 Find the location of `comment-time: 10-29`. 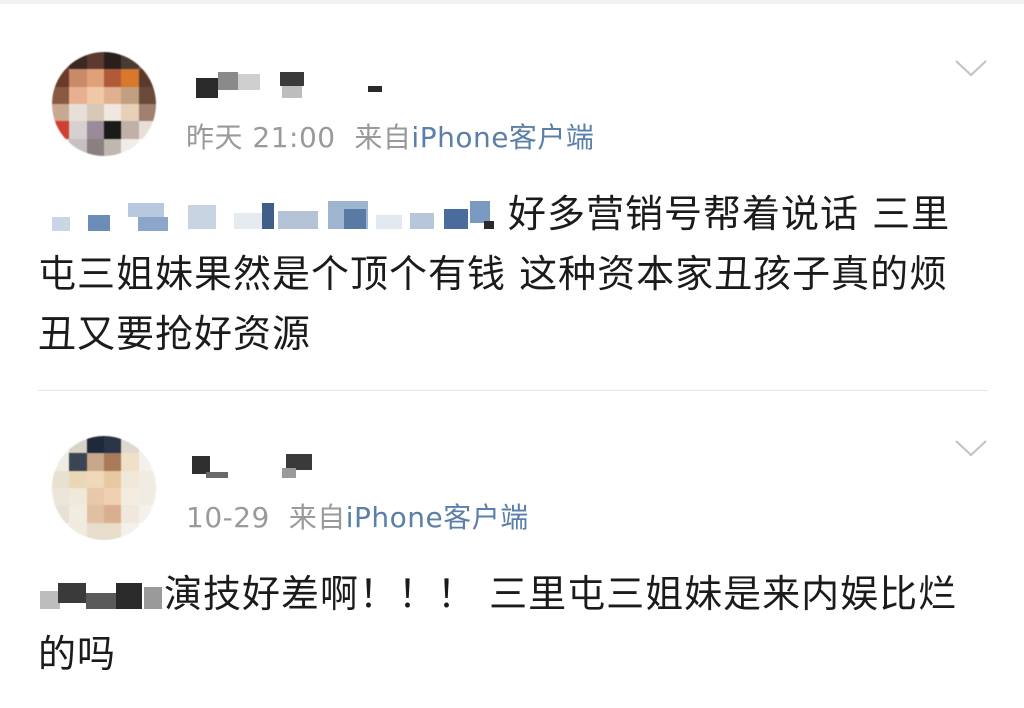

comment-time: 10-29 is located at coordinates (228, 517).